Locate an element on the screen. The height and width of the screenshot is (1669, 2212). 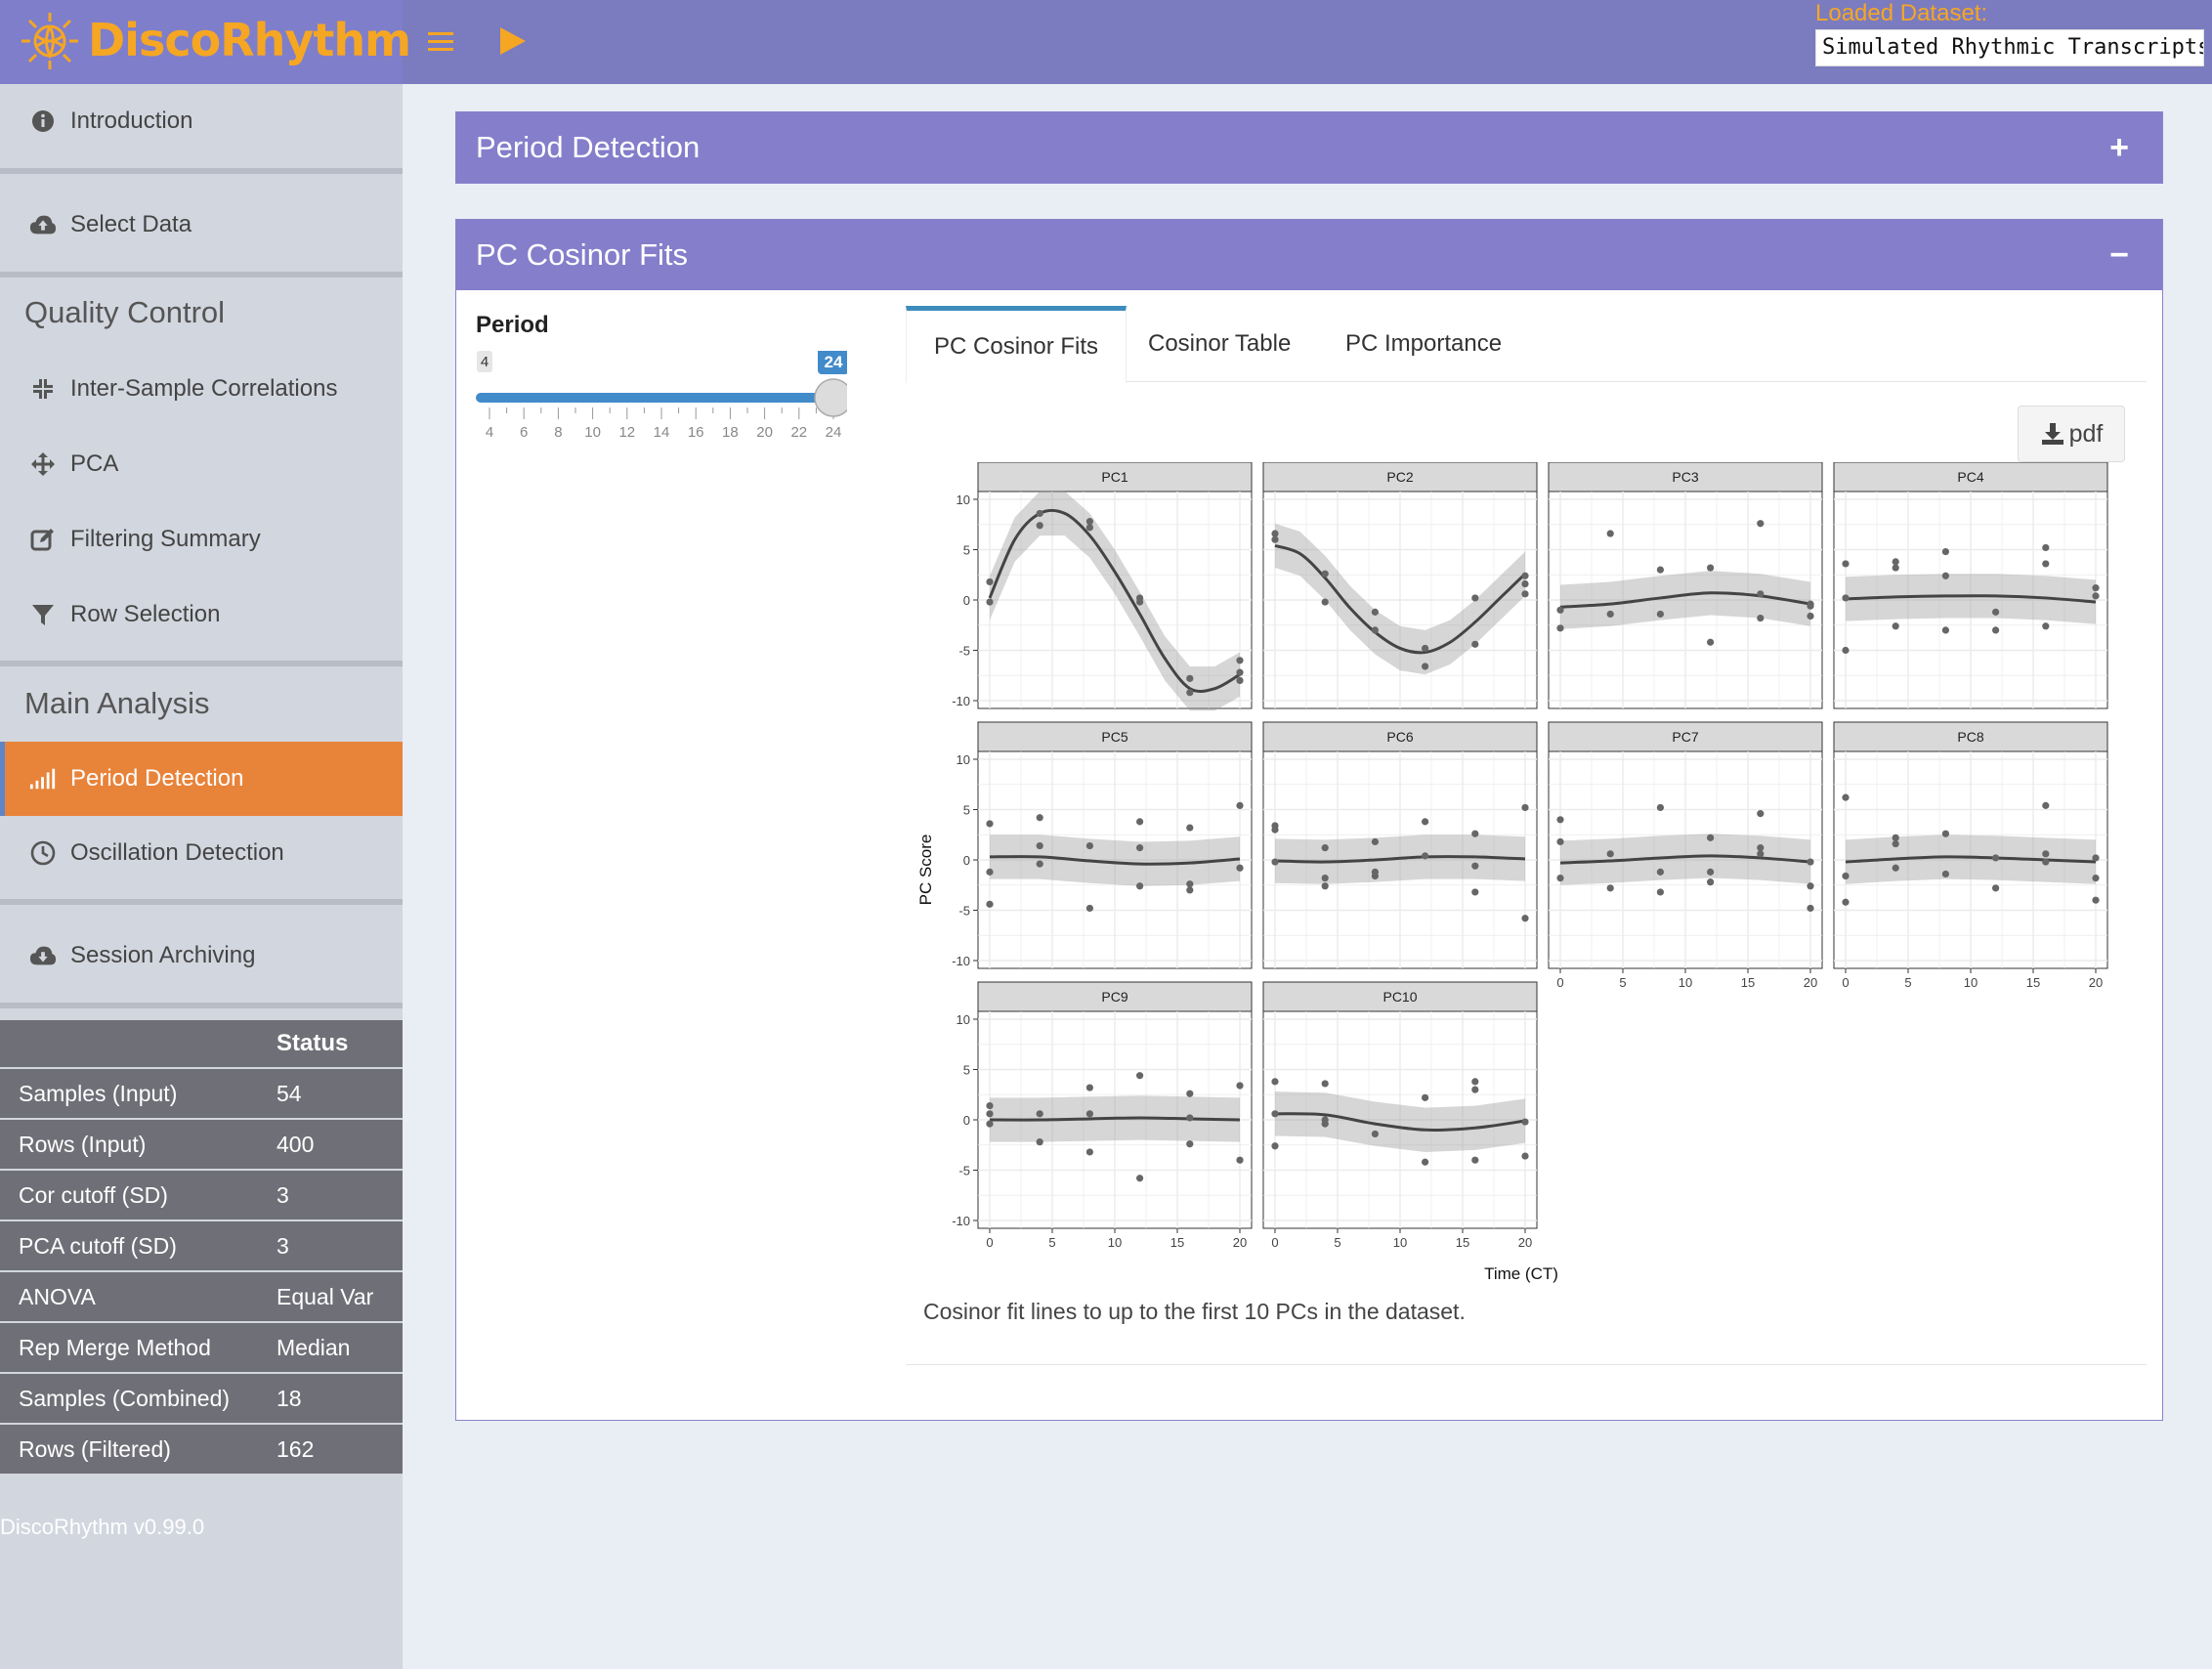
status-header: Status is located at coordinates (313, 1043).